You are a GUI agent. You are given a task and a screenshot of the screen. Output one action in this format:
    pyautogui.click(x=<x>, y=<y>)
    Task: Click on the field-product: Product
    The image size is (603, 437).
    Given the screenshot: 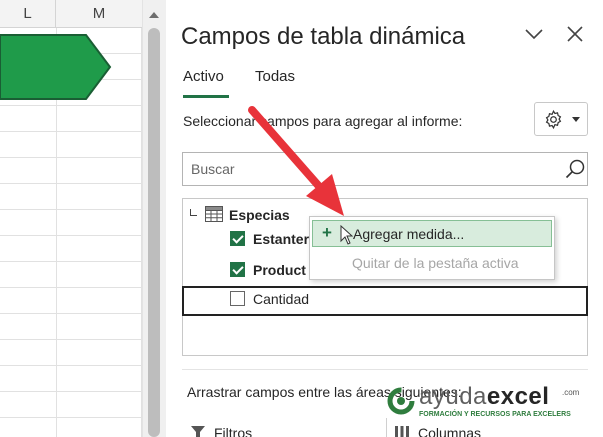 What is the action you would take?
    pyautogui.click(x=279, y=270)
    